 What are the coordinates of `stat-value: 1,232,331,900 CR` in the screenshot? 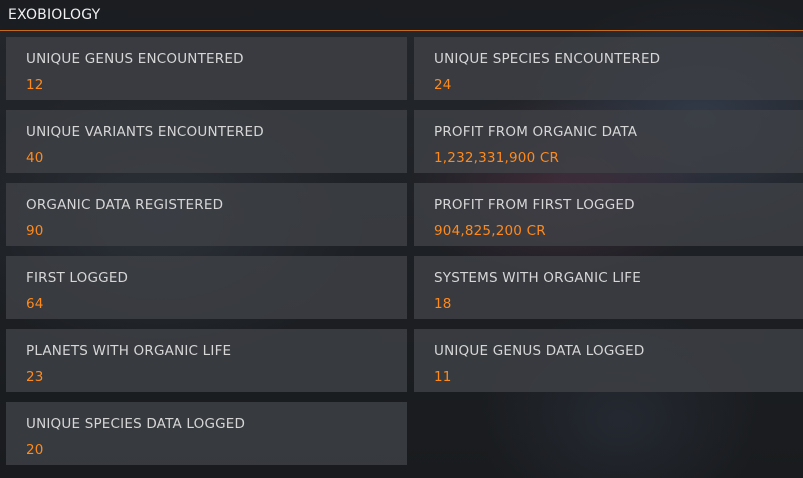 It's located at (497, 158).